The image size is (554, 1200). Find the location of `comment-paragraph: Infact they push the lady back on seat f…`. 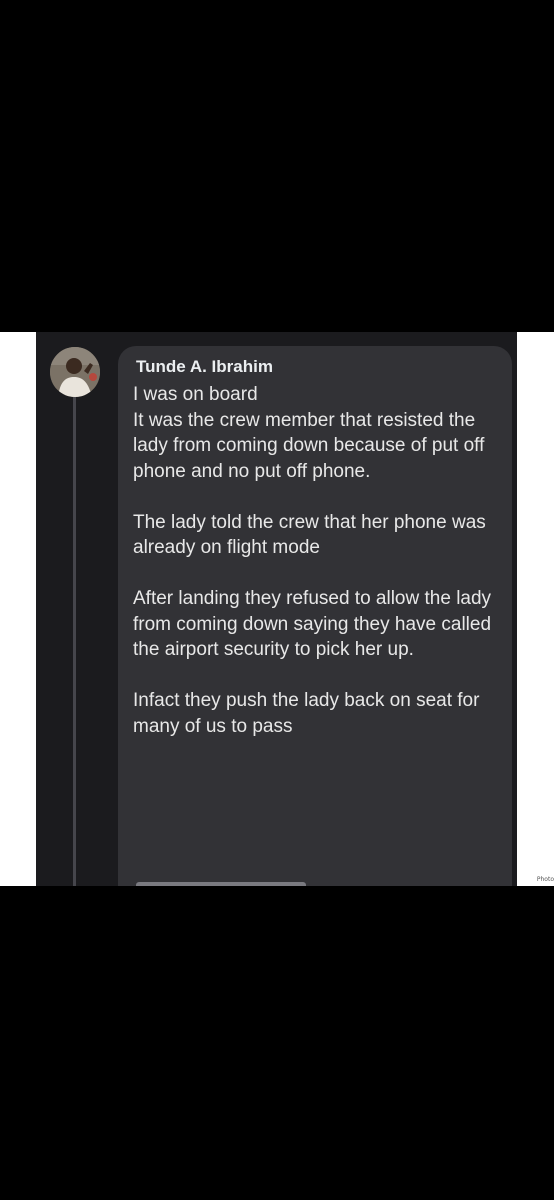

comment-paragraph: Infact they push the lady back on seat f… is located at coordinates (306, 713).